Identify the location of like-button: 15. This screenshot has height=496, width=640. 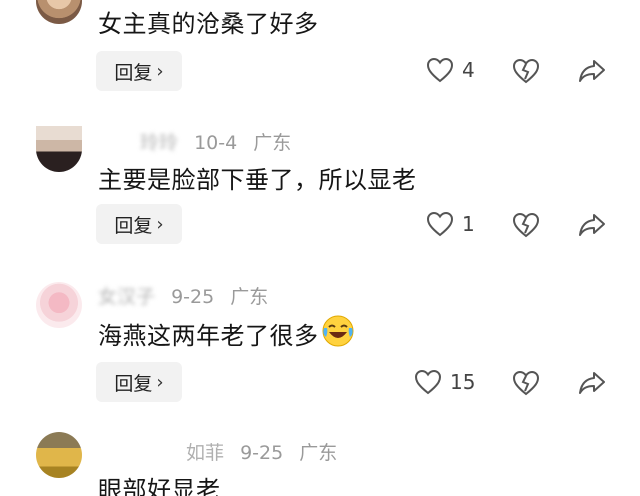
(444, 382).